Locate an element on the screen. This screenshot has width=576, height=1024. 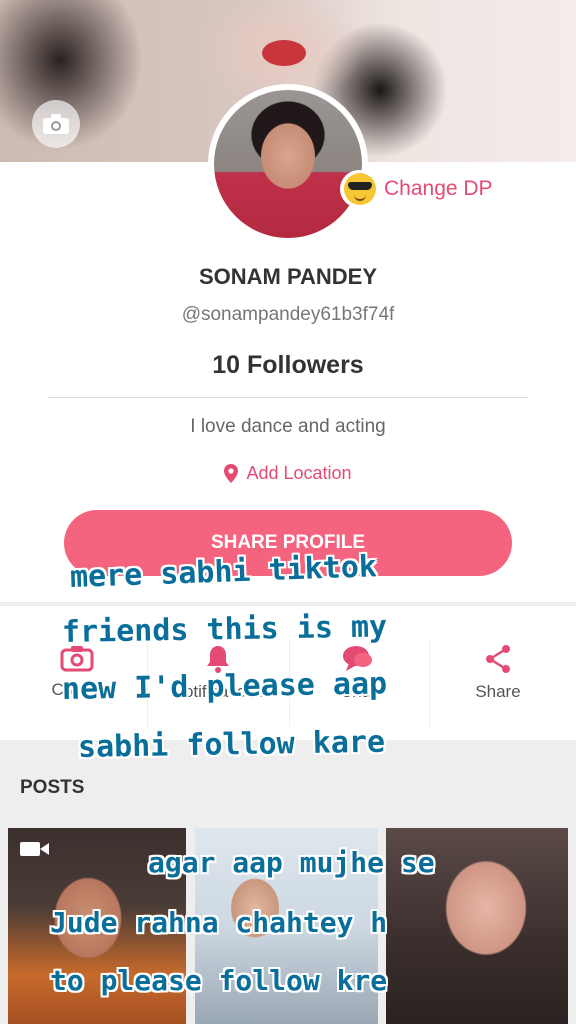
profile-bio: I love dance and acting is located at coordinates (288, 426).